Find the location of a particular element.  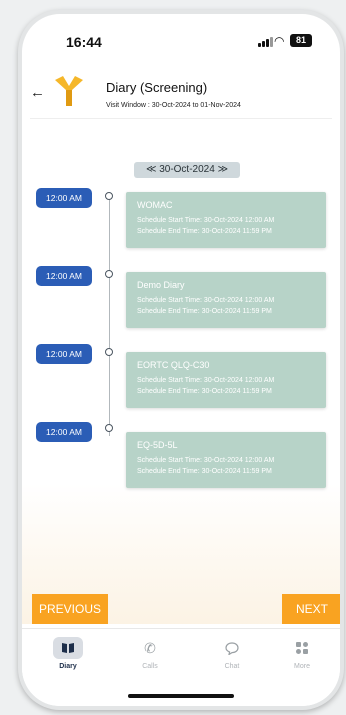

date-selector: ≪ 30-Oct-2024 ≫ is located at coordinates (187, 170).